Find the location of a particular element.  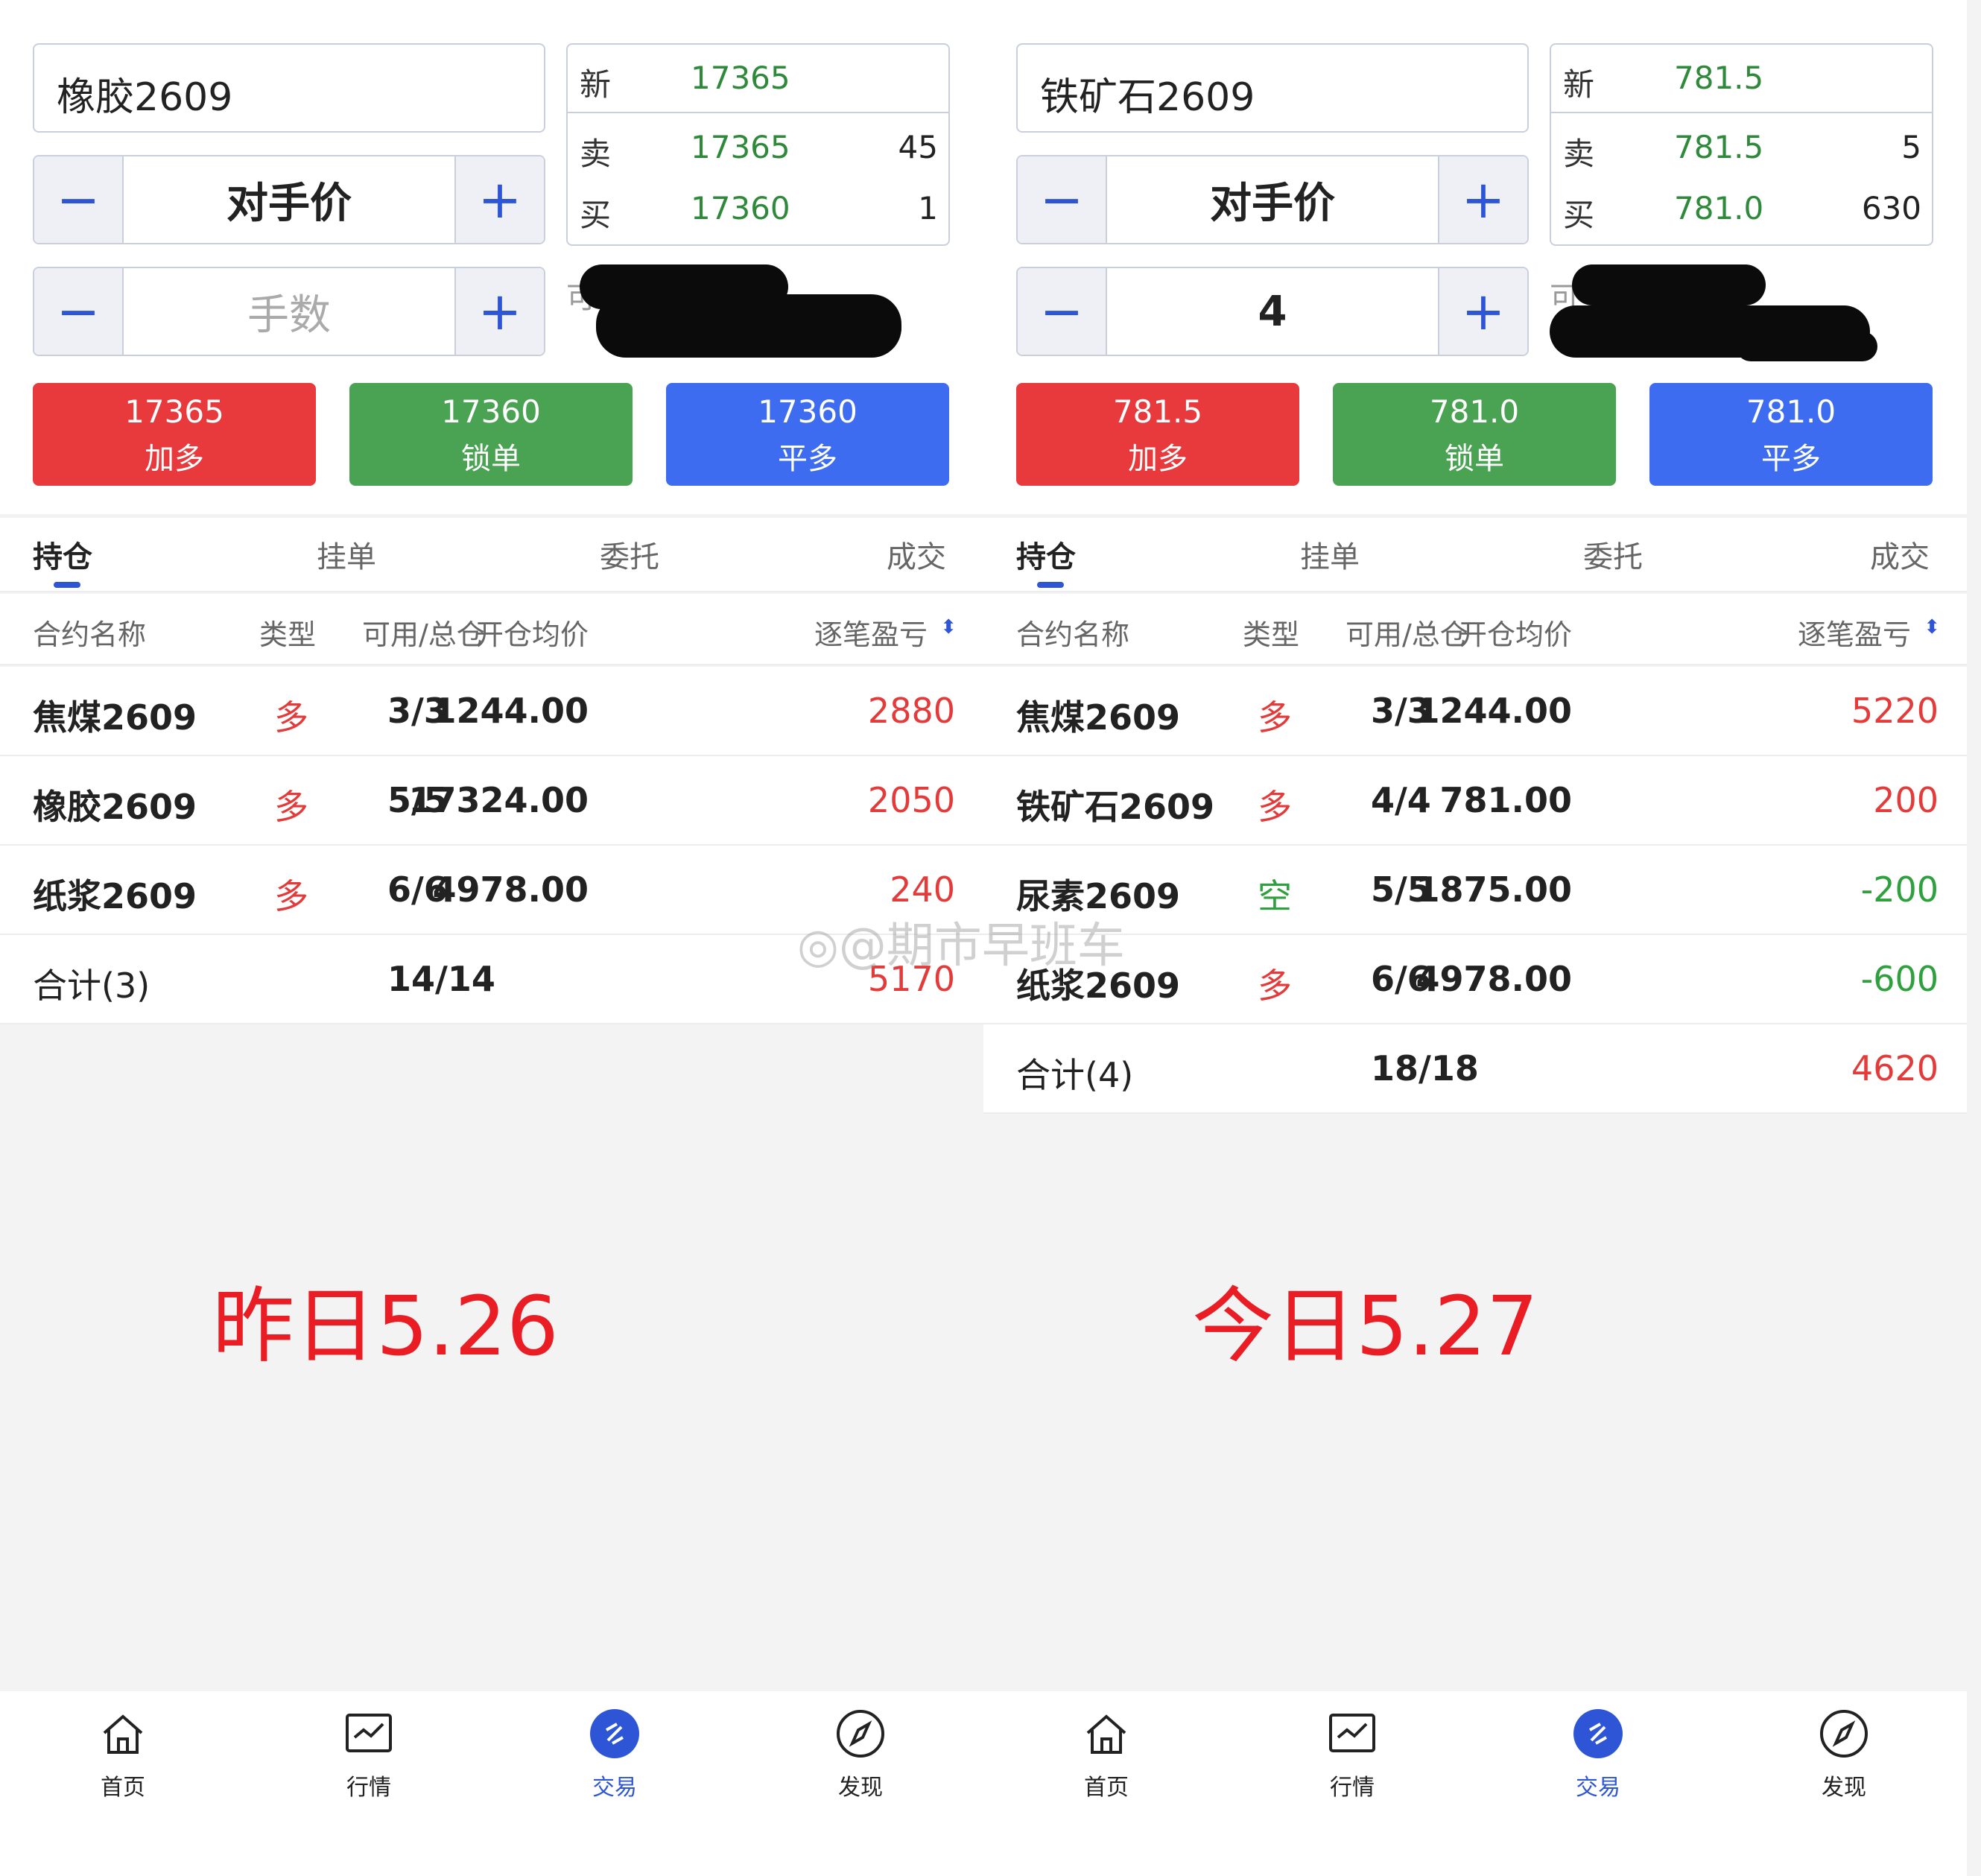

quote-panel: 新 781.5 卖 781.5 5 买 781.0 630 is located at coordinates (1742, 145).